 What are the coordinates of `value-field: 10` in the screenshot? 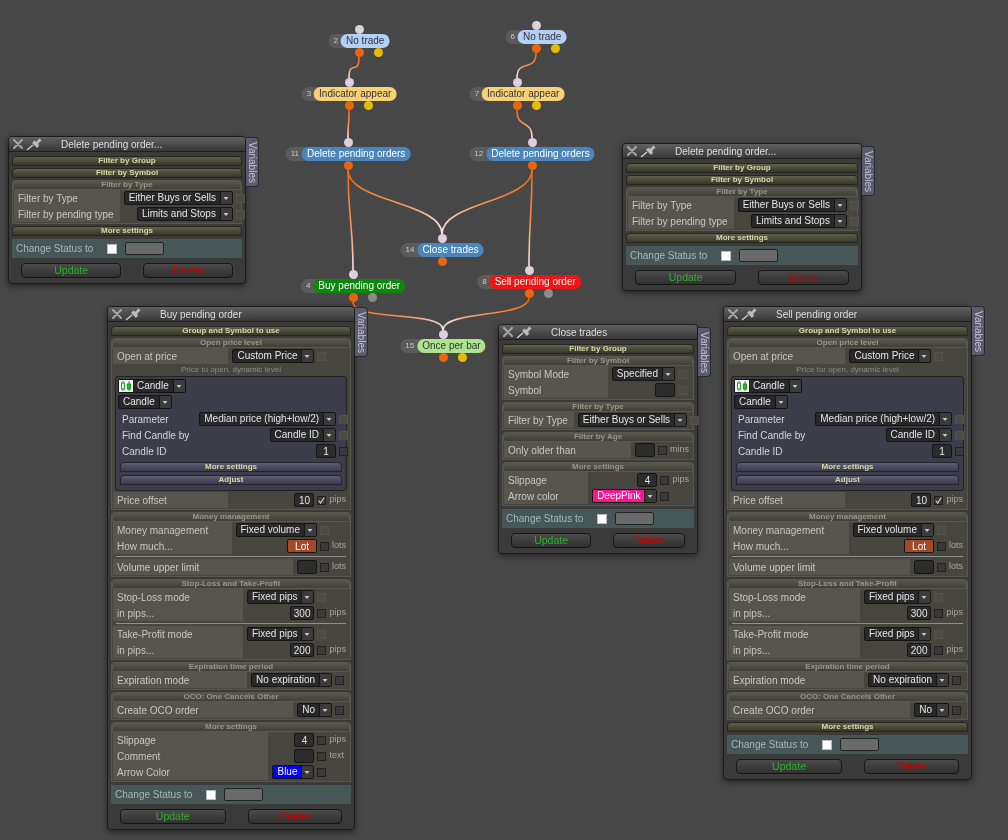 It's located at (921, 500).